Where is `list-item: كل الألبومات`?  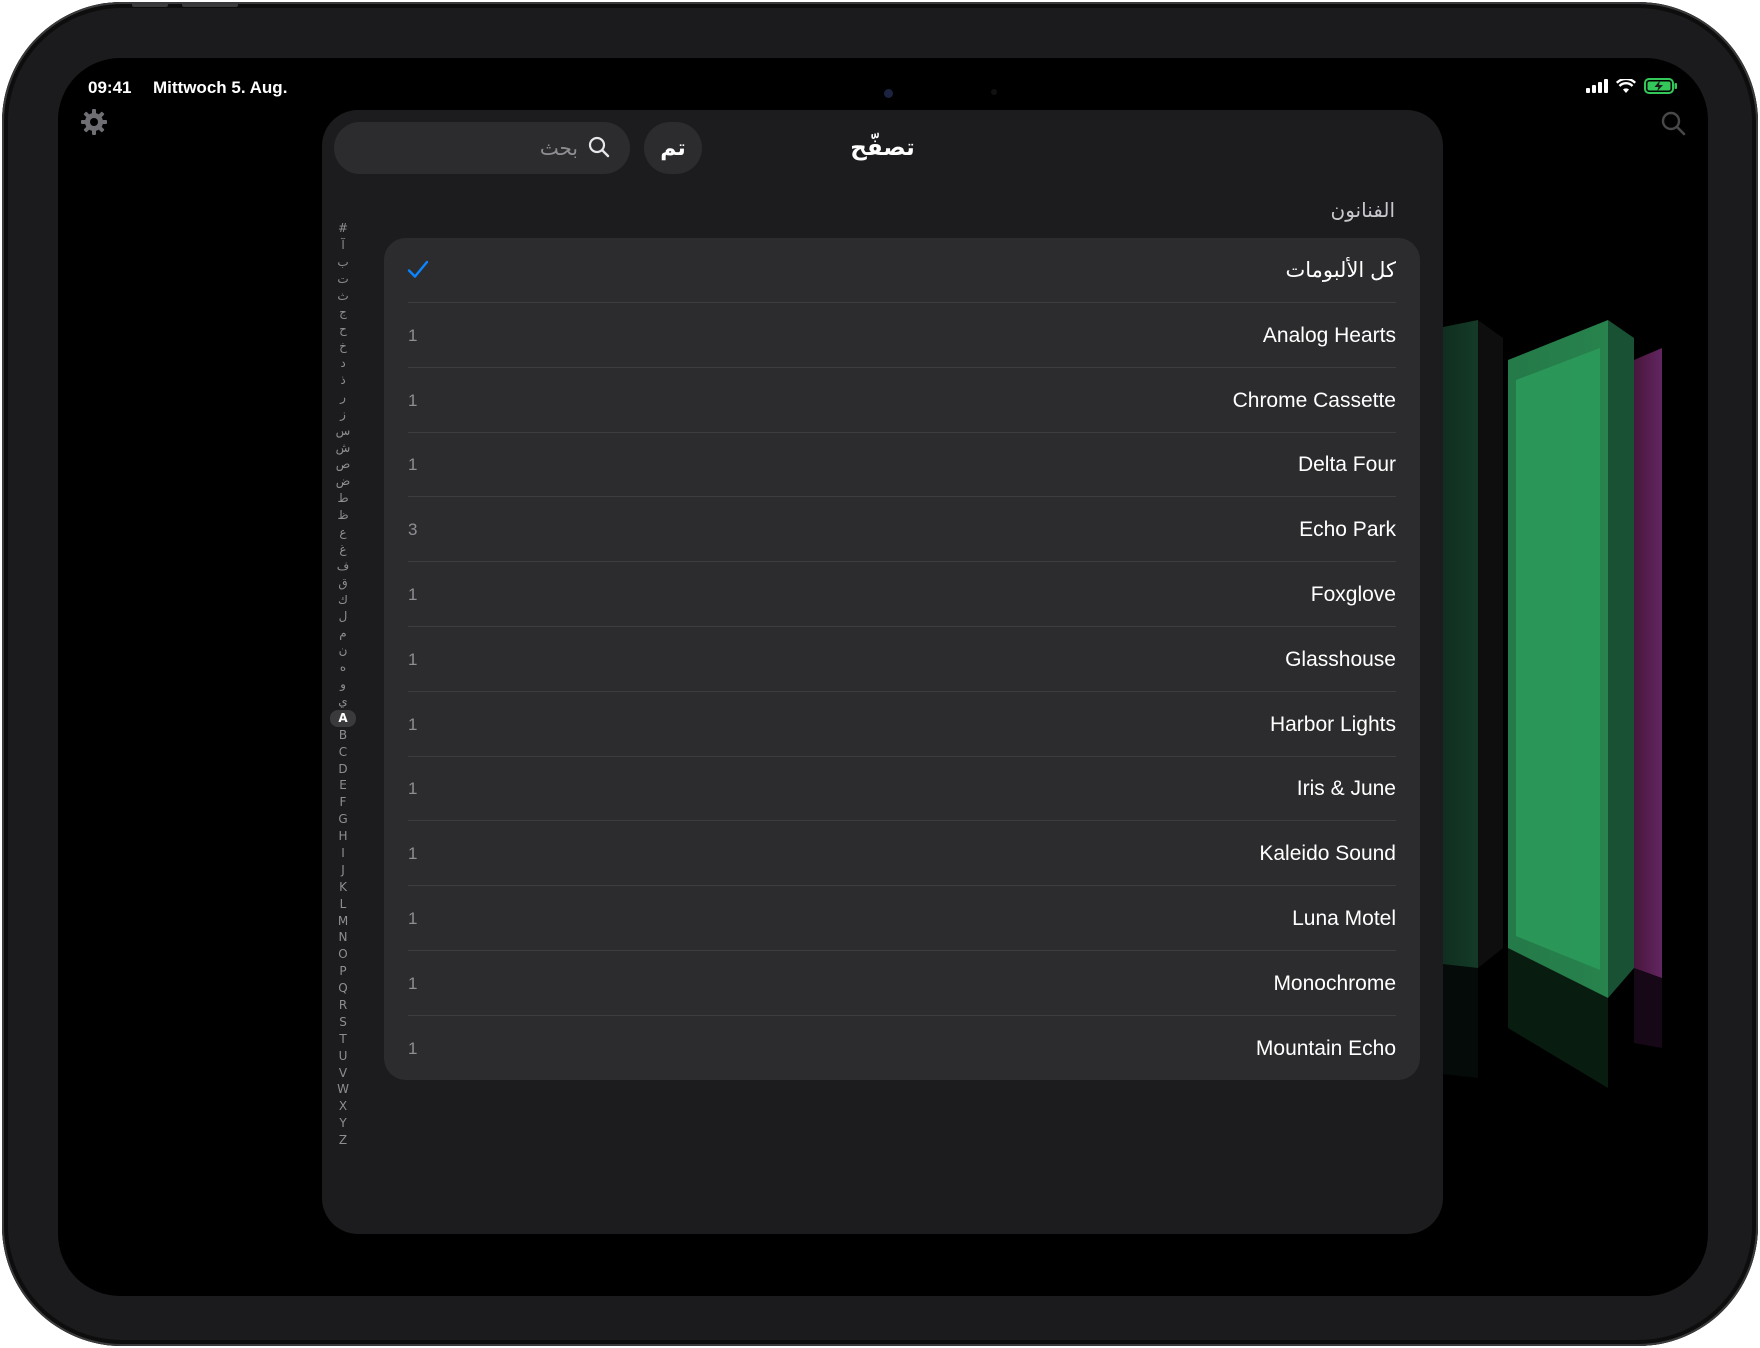 list-item: كل الألبومات is located at coordinates (902, 270).